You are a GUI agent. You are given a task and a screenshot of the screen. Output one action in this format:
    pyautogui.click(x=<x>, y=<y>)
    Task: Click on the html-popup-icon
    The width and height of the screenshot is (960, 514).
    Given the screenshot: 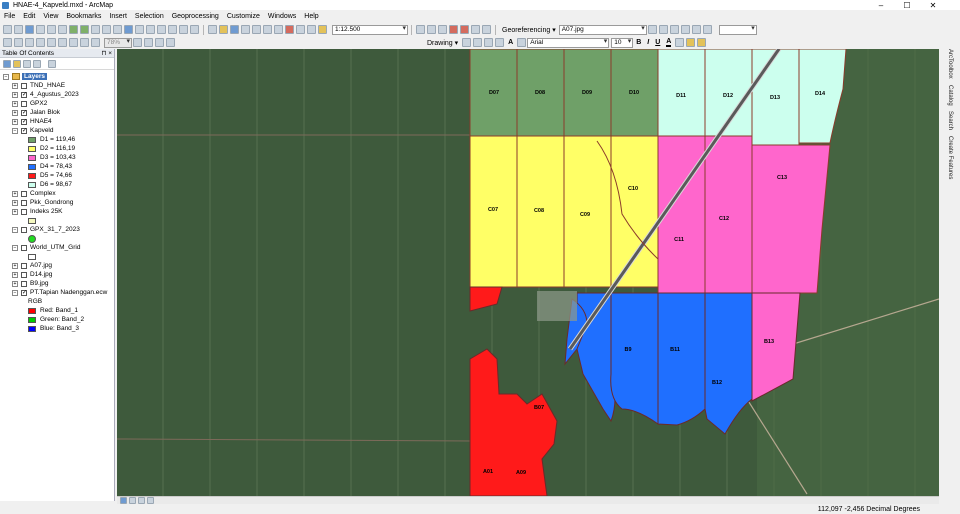 What is the action you would take?
    pyautogui.click(x=183, y=29)
    